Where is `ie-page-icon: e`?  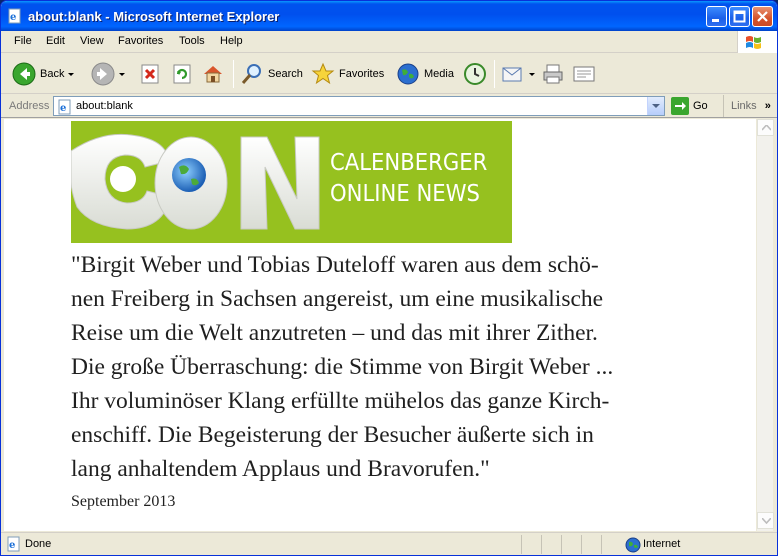
ie-page-icon: e is located at coordinates (15, 16).